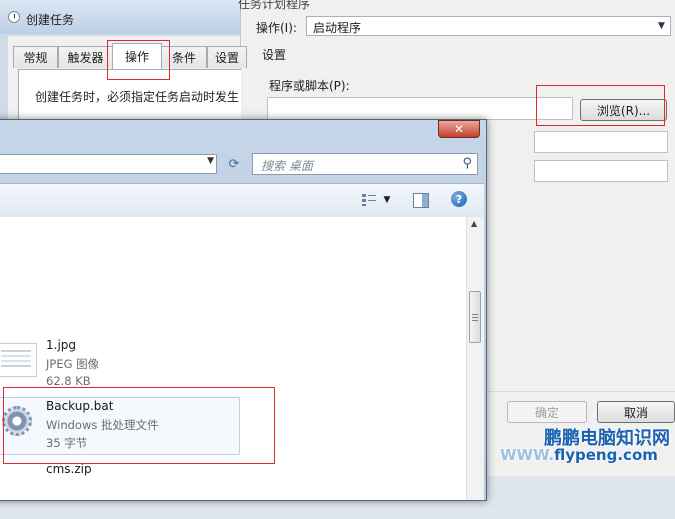 The width and height of the screenshot is (675, 519). Describe the element at coordinates (636, 412) in the screenshot. I see `cancel-button: 取消` at that location.